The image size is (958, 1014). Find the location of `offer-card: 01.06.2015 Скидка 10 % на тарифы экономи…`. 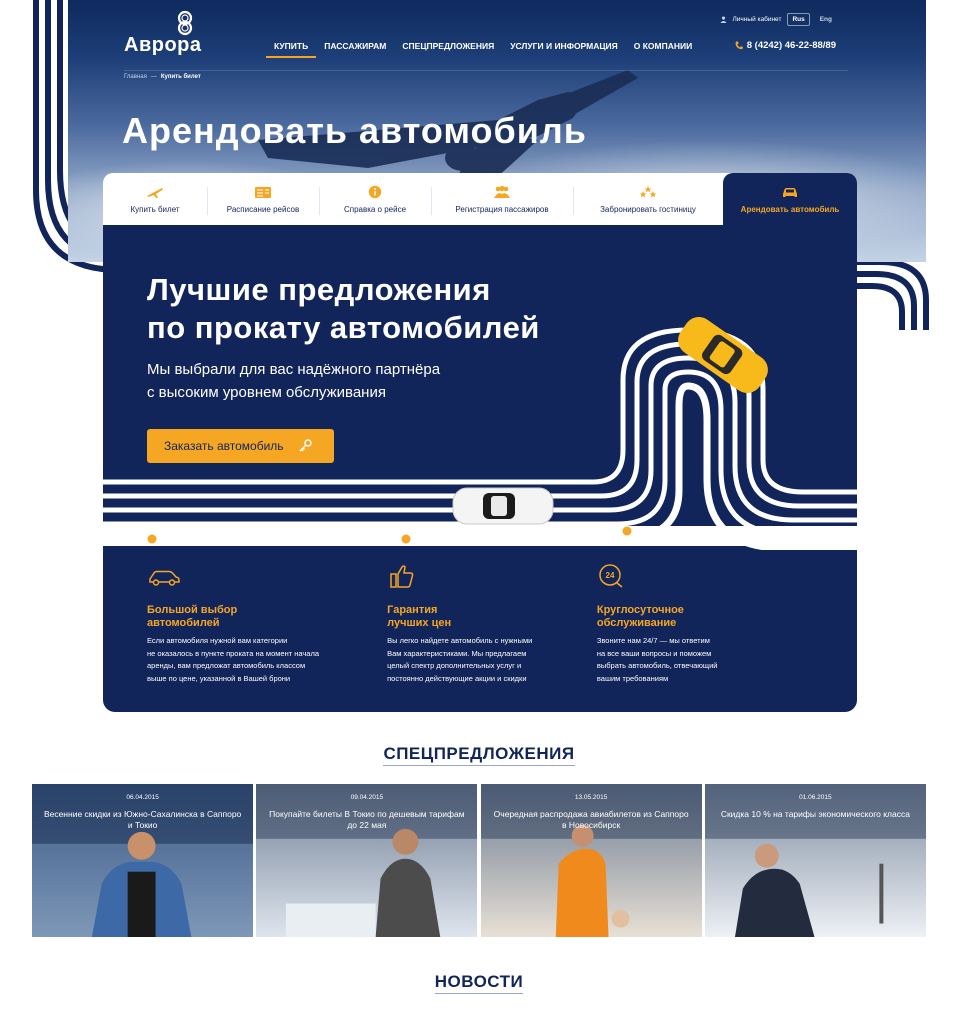

offer-card: 01.06.2015 Скидка 10 % на тарифы экономи… is located at coordinates (815, 861).